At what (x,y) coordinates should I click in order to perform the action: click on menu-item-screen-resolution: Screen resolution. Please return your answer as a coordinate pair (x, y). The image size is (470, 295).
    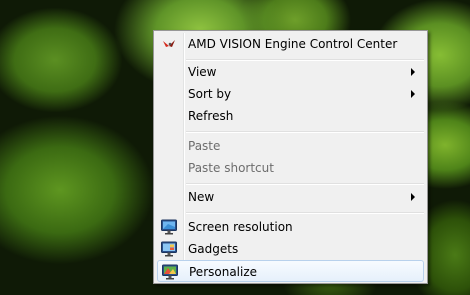
    Looking at the image, I should click on (290, 227).